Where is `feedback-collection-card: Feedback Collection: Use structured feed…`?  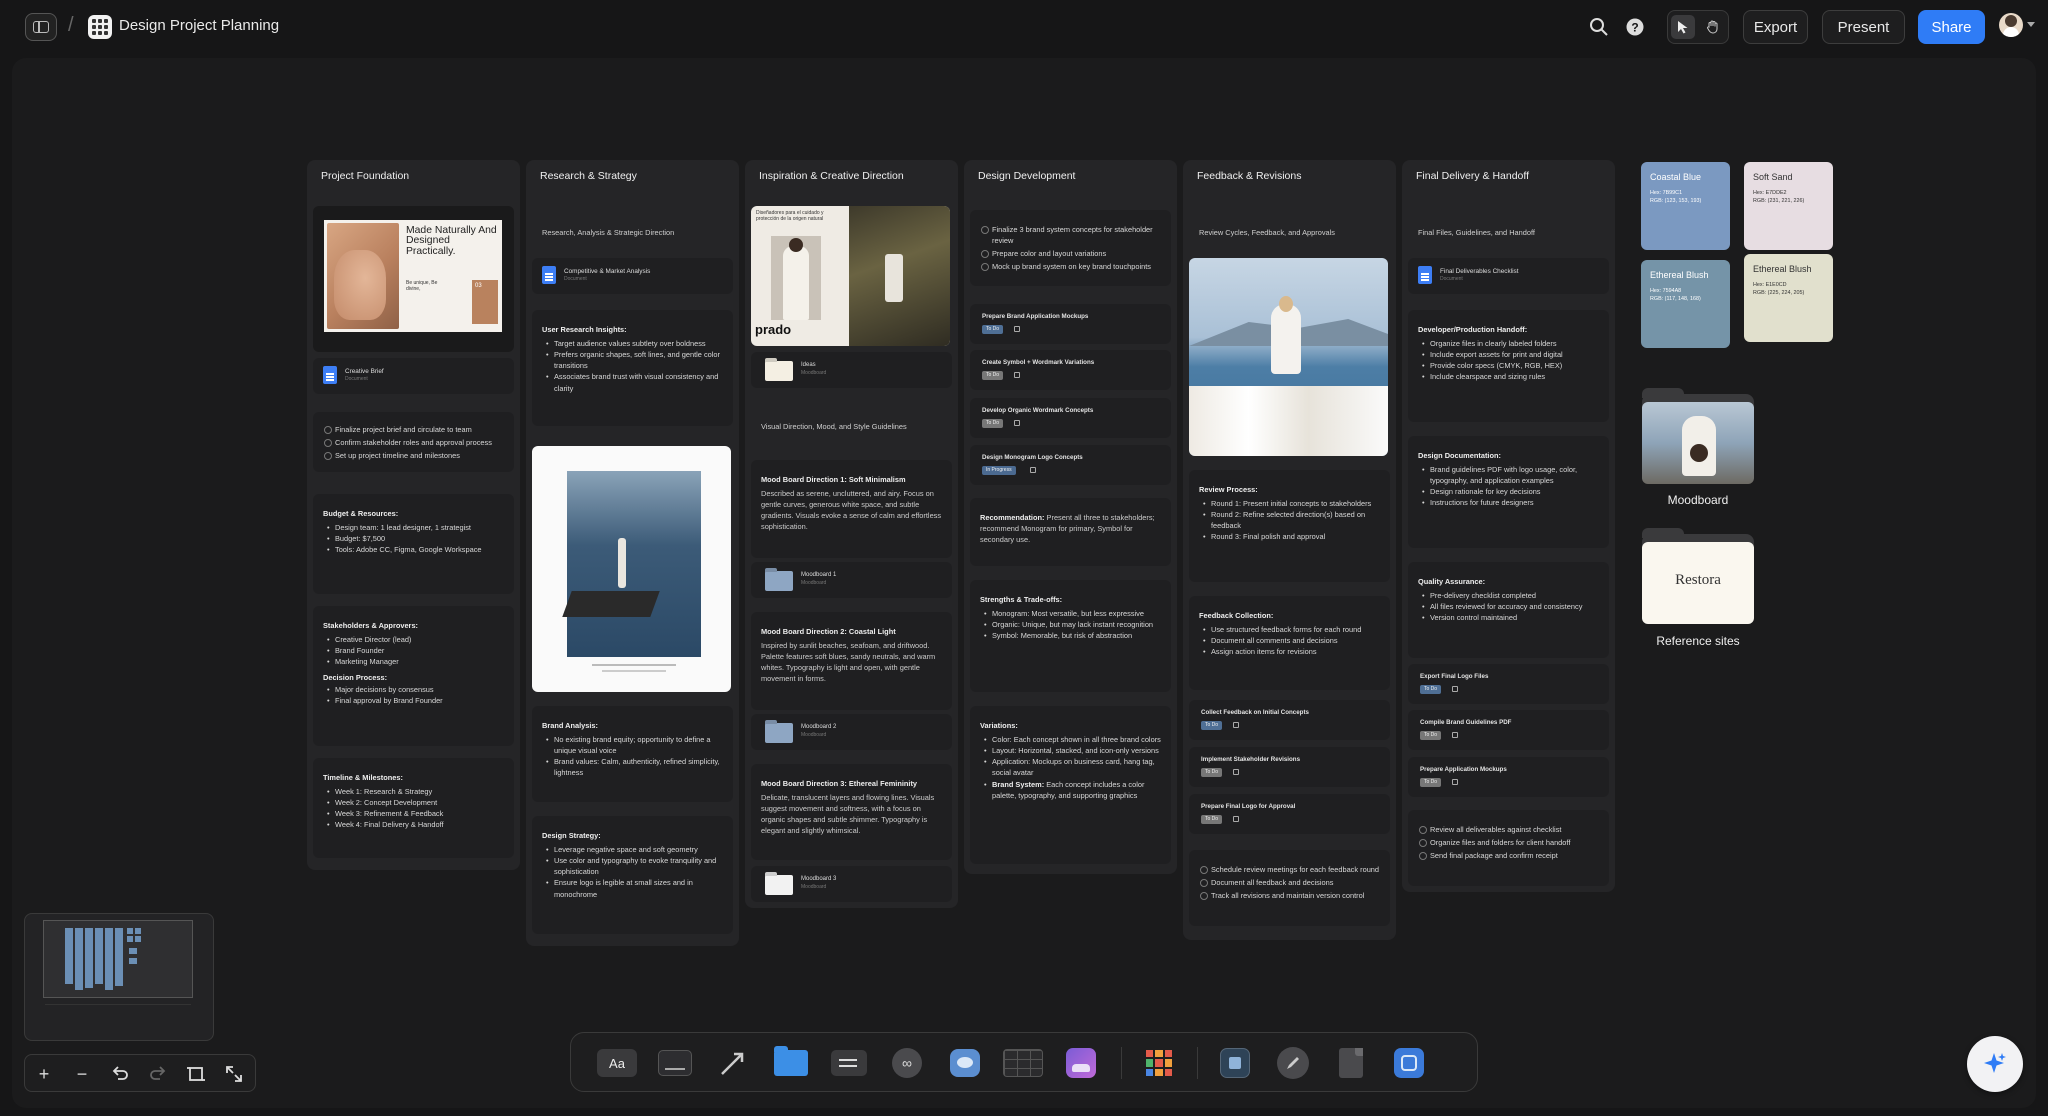
feedback-collection-card: Feedback Collection: Use structured feed… is located at coordinates (1289, 643).